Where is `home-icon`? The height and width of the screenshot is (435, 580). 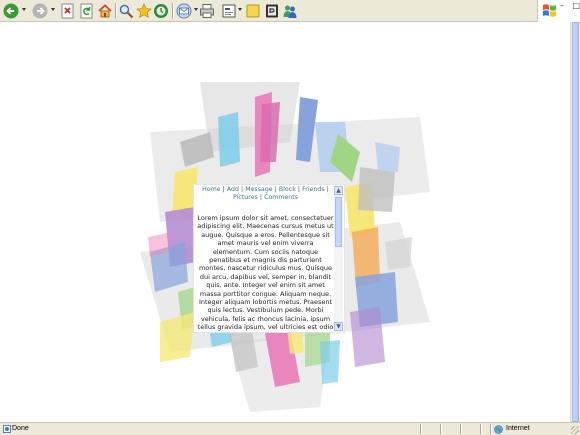 home-icon is located at coordinates (105, 11).